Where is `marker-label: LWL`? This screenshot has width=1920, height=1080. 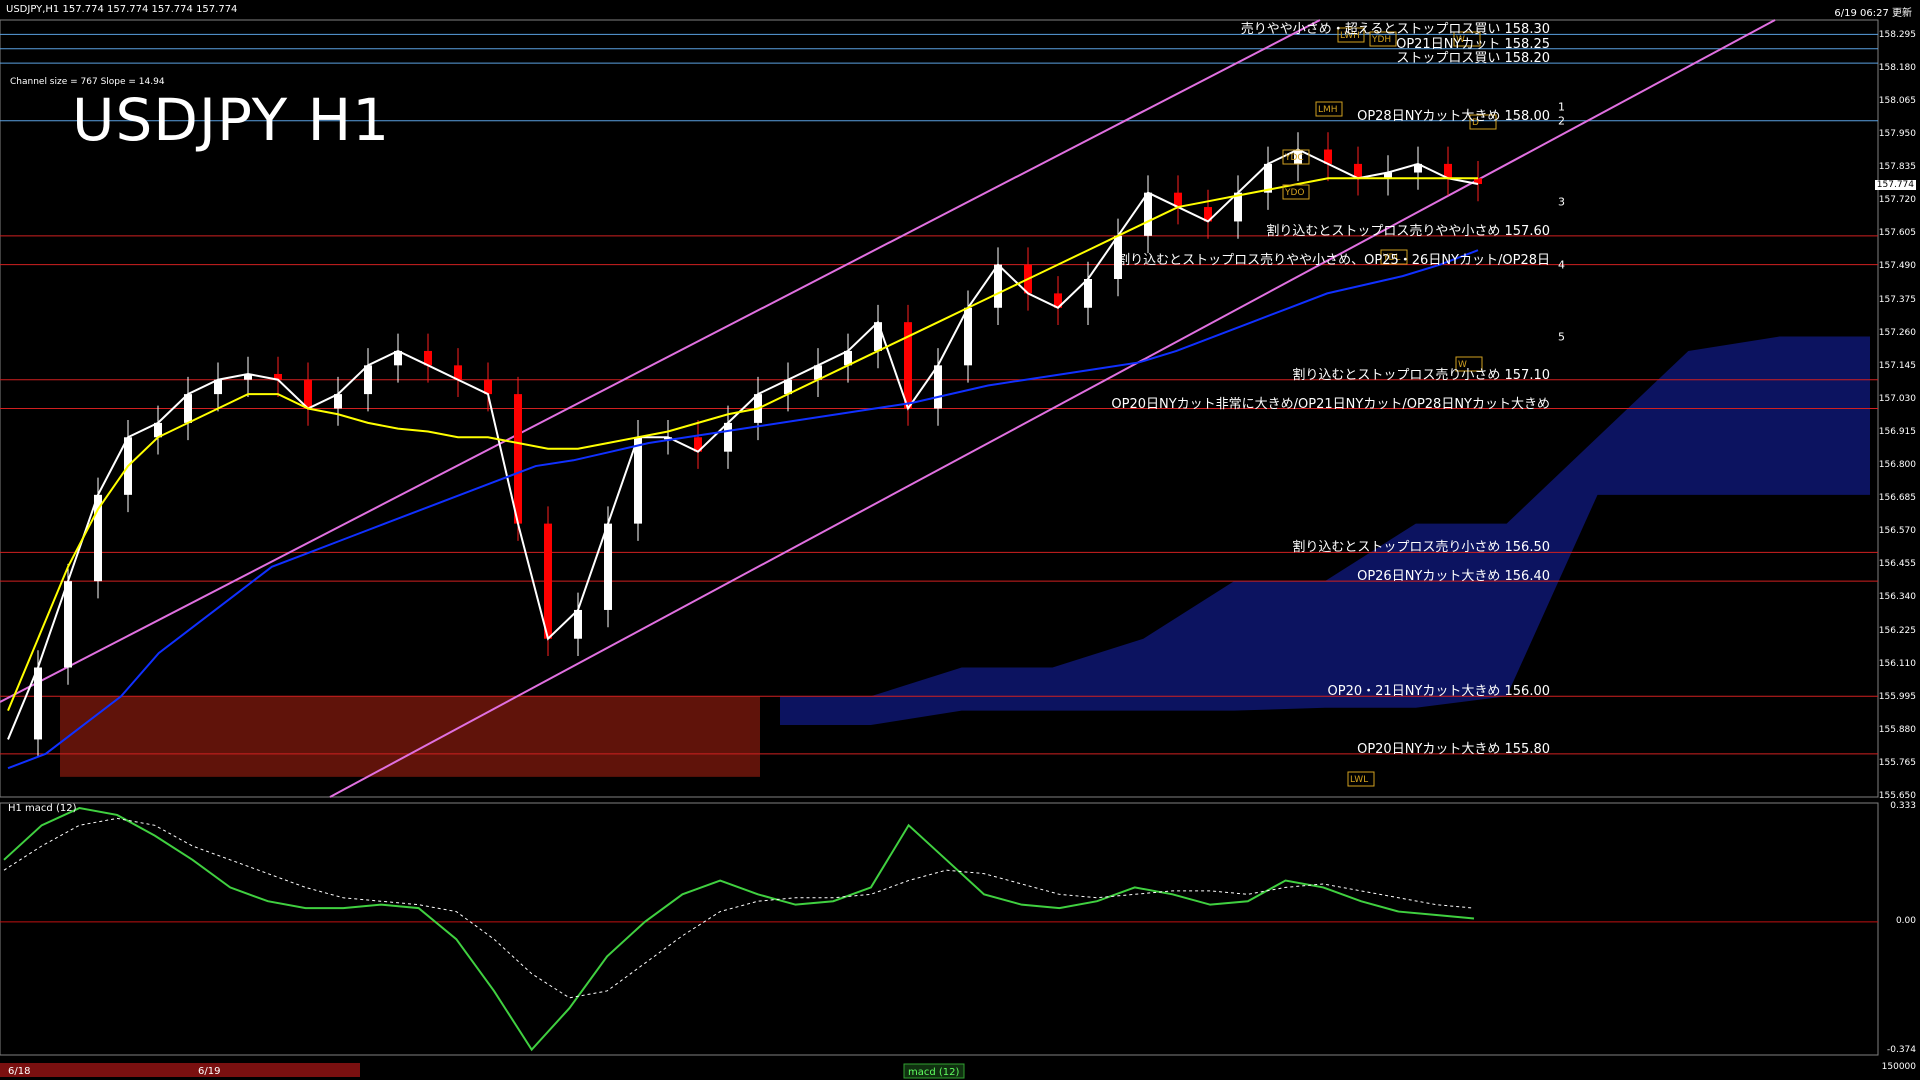
marker-label: LWL is located at coordinates (1359, 780).